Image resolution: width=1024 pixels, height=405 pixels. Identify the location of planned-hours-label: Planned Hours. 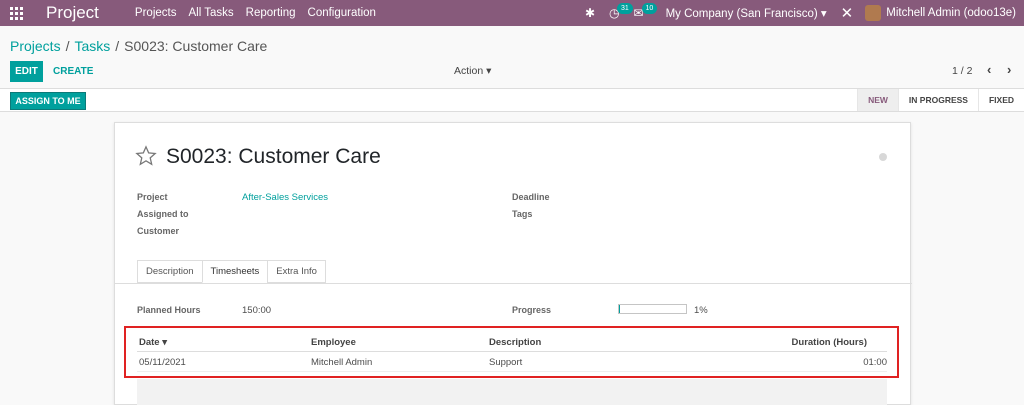
(169, 310).